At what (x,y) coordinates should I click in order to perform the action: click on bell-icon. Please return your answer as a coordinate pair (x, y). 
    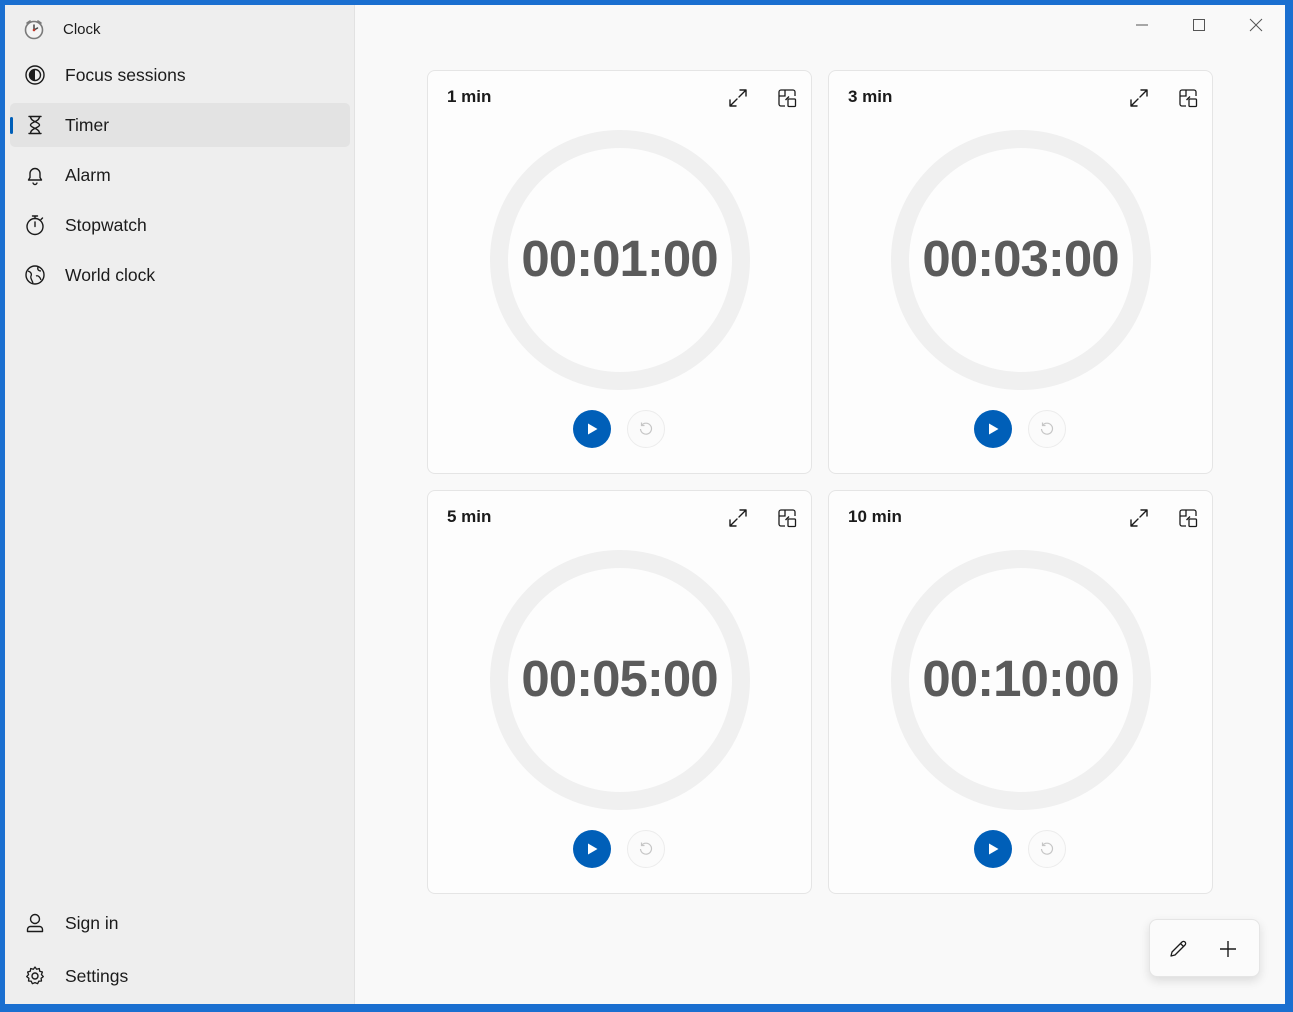
    Looking at the image, I should click on (35, 176).